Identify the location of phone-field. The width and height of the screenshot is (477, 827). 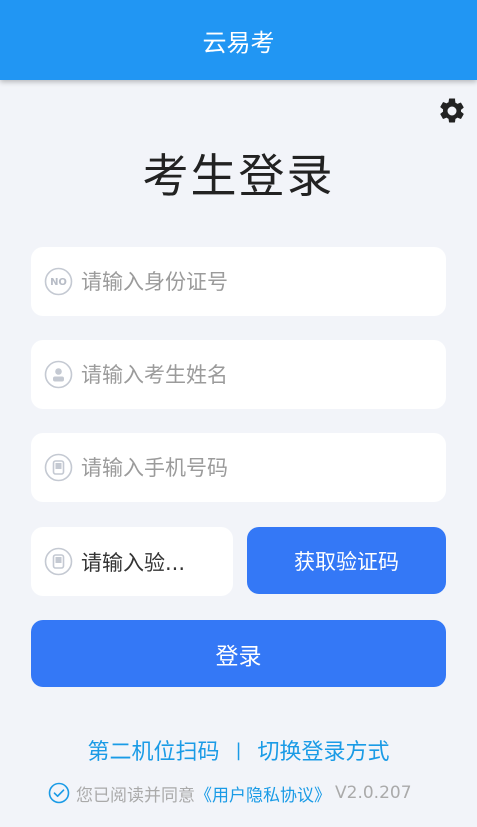
(238, 467).